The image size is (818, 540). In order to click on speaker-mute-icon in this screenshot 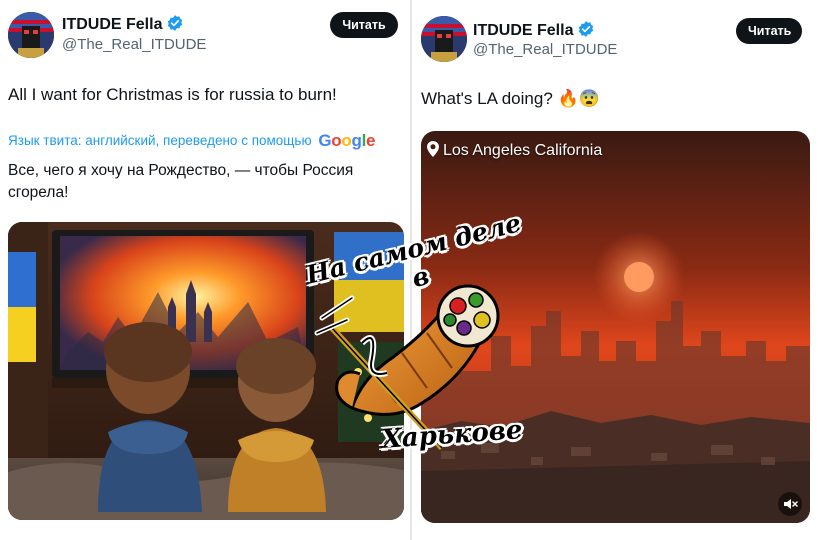, I will do `click(791, 504)`.